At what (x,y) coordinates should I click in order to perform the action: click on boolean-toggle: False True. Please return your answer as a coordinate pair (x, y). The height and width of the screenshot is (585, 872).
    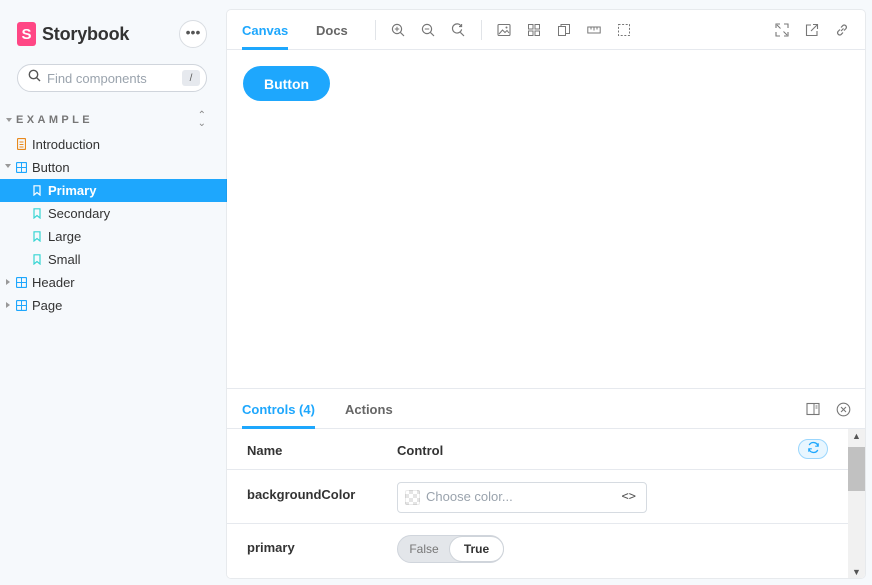
    Looking at the image, I should click on (450, 549).